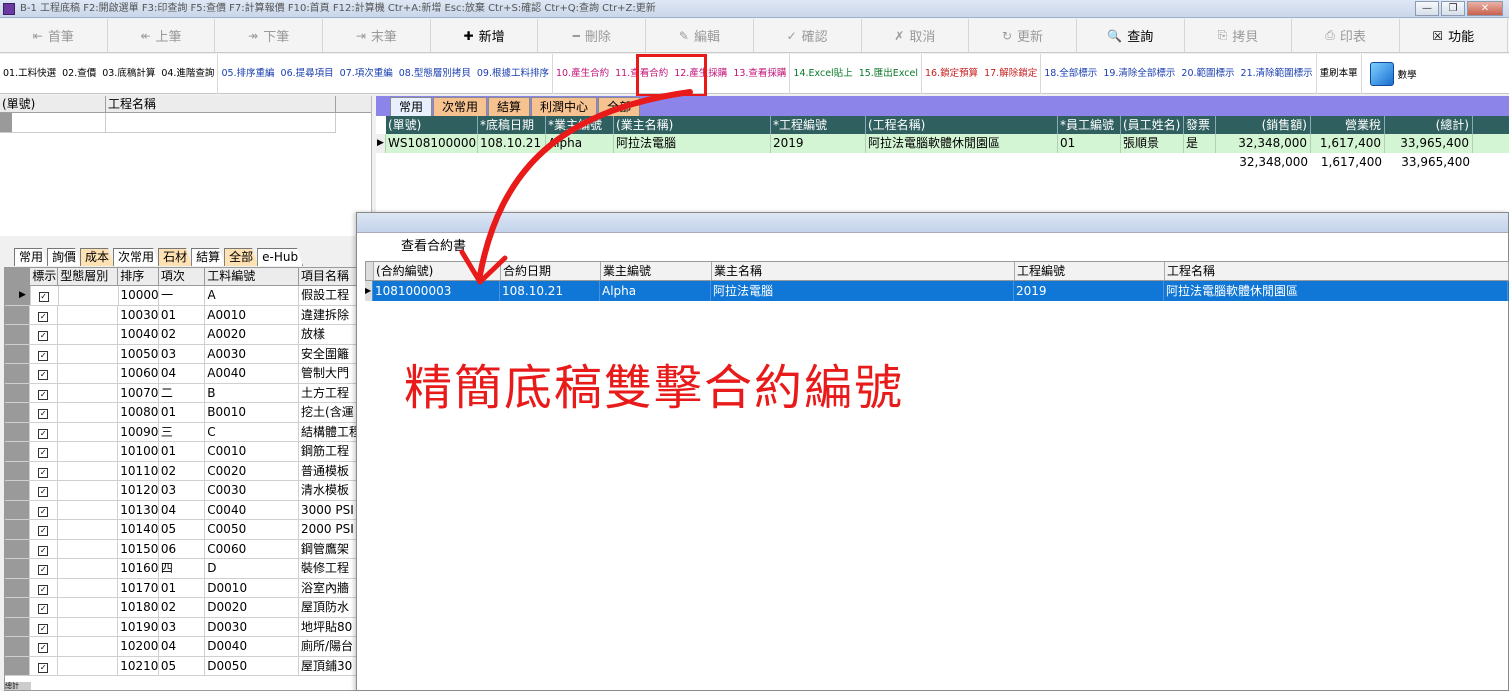  Describe the element at coordinates (818, 125) in the screenshot. I see `hdr-project-no: *工程編號` at that location.